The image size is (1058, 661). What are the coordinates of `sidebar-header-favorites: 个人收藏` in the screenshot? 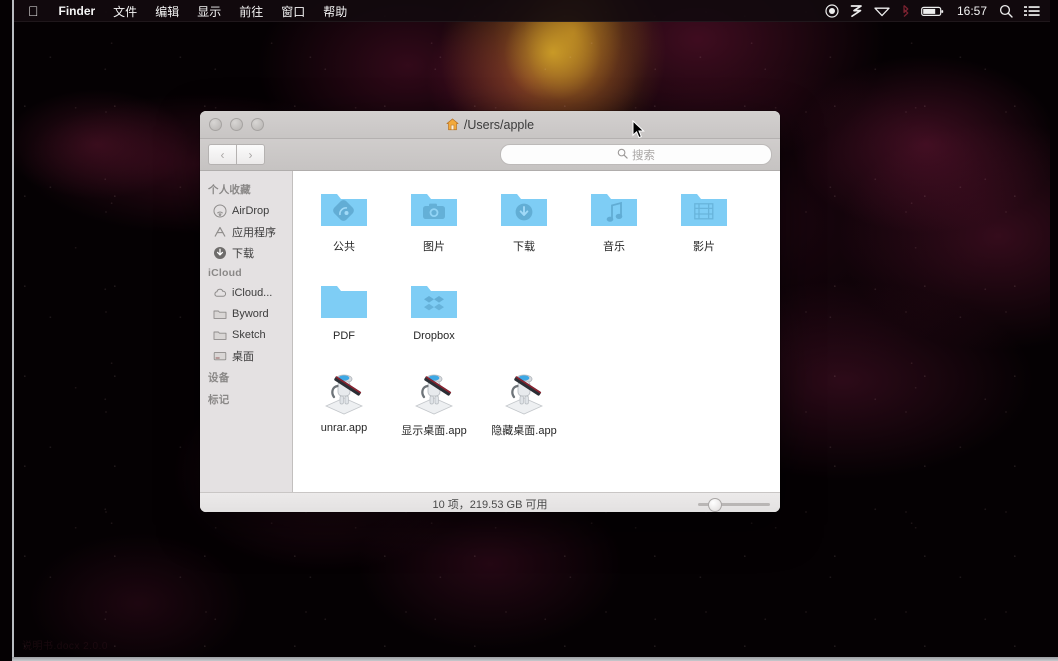 It's located at (229, 190).